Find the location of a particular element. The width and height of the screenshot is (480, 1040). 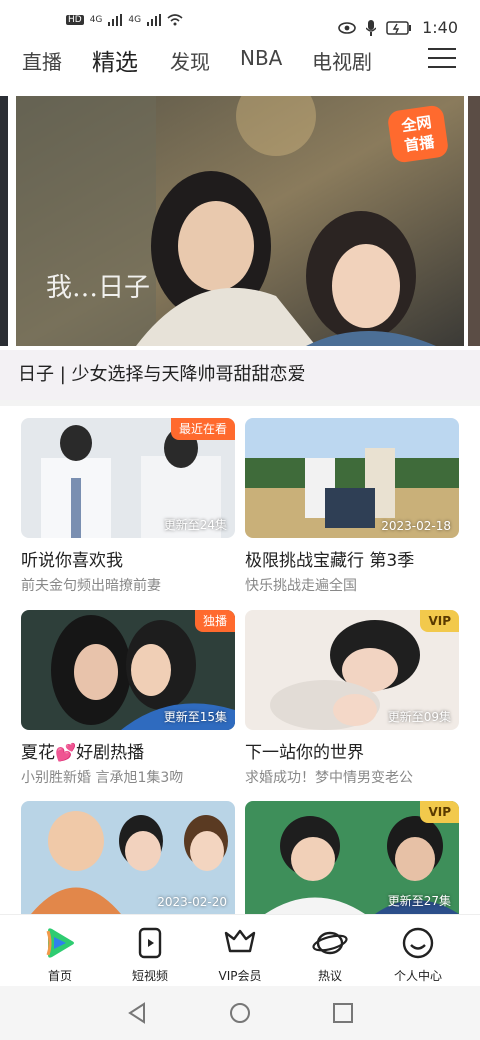

video-card: 最近在看 更新至24集 听说你喜欢我 前夫金句频出暗撩前妻 is located at coordinates (128, 506).